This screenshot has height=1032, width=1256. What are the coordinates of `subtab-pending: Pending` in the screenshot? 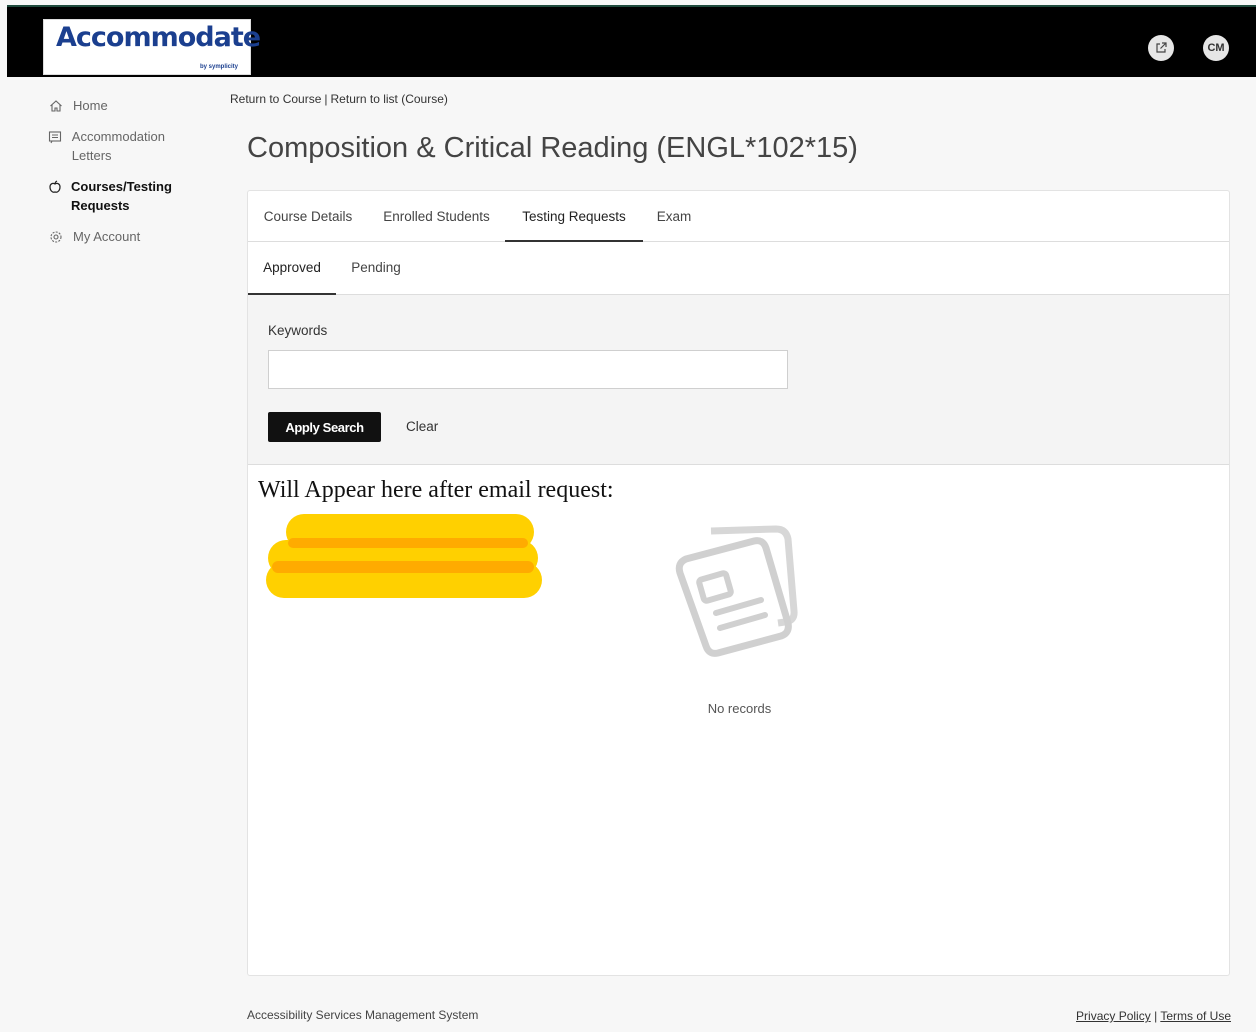 It's located at (376, 268).